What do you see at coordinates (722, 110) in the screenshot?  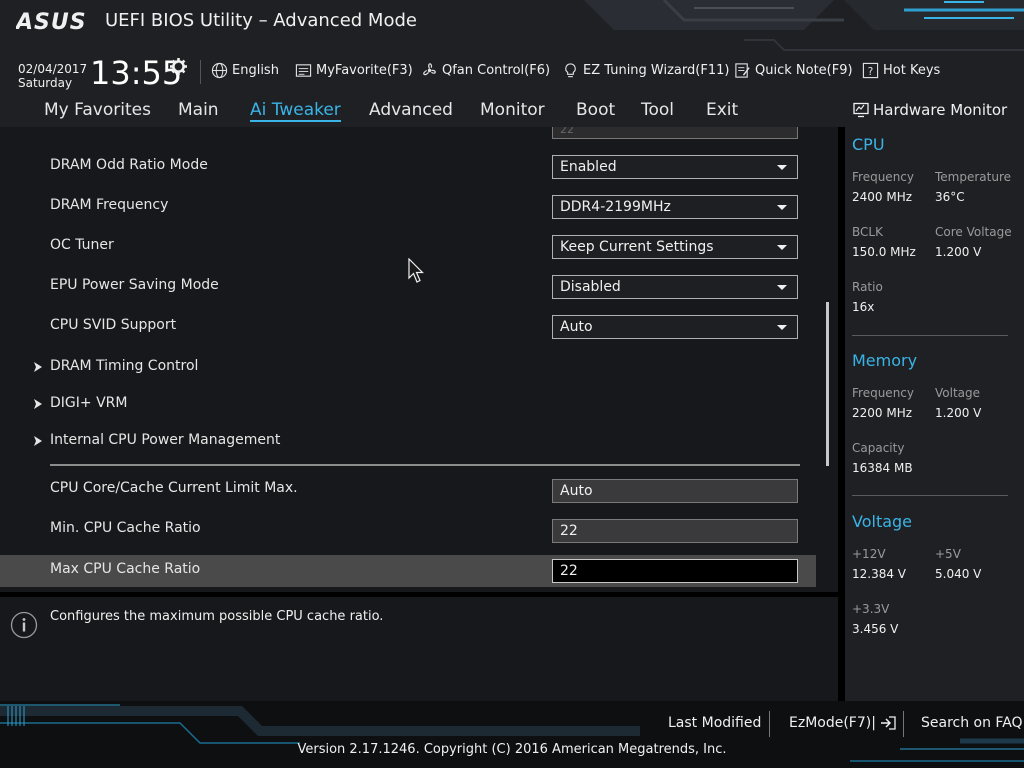 I see `tab-exit: Exit` at bounding box center [722, 110].